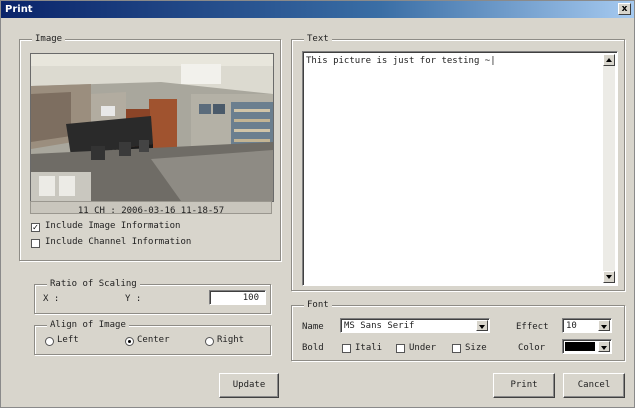 The image size is (635, 408). What do you see at coordinates (113, 226) in the screenshot?
I see `include-image-info-label: Include Image Information` at bounding box center [113, 226].